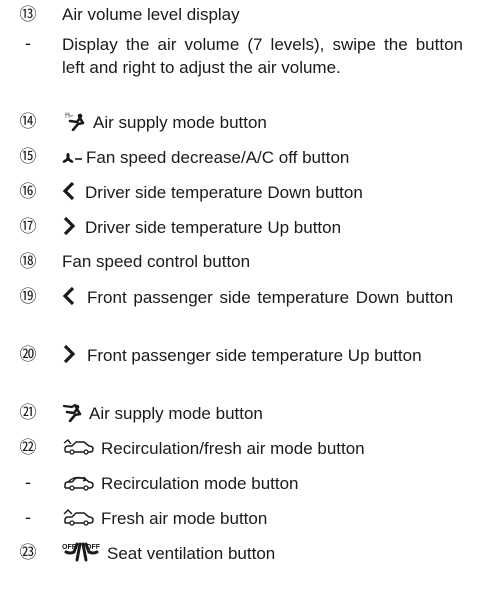 The image size is (477, 603). Describe the element at coordinates (28, 15) in the screenshot. I see `item-number: ⑬` at that location.